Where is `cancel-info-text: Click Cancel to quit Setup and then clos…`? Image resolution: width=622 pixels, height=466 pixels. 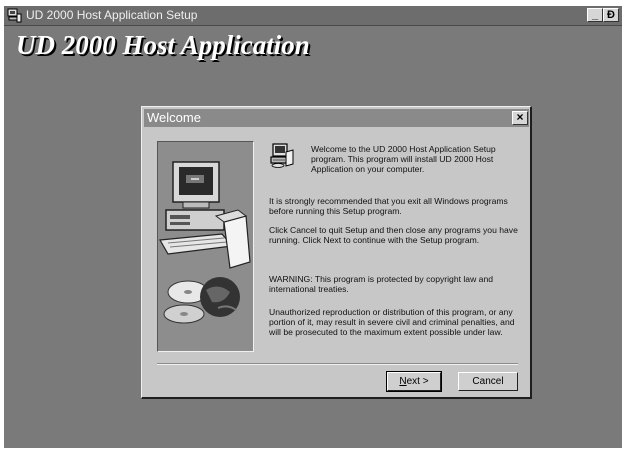 cancel-info-text: Click Cancel to quit Setup and then clos… is located at coordinates (393, 235).